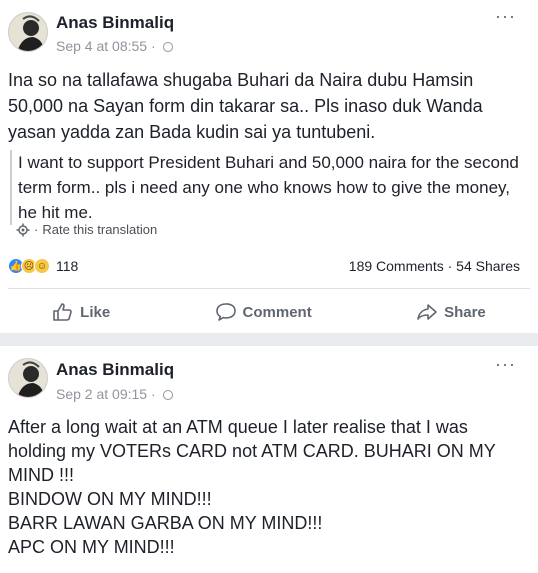  I want to click on comments-count: 189 Comments, so click(396, 266).